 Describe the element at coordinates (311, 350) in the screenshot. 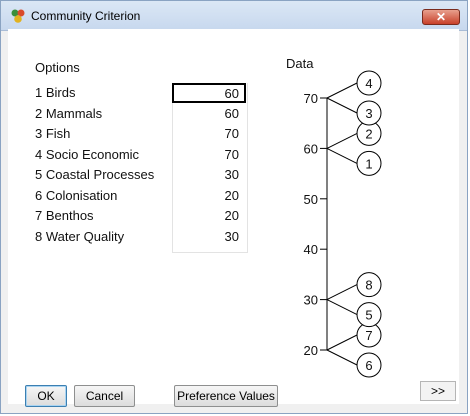

I see `y-tick-label: 20` at that location.